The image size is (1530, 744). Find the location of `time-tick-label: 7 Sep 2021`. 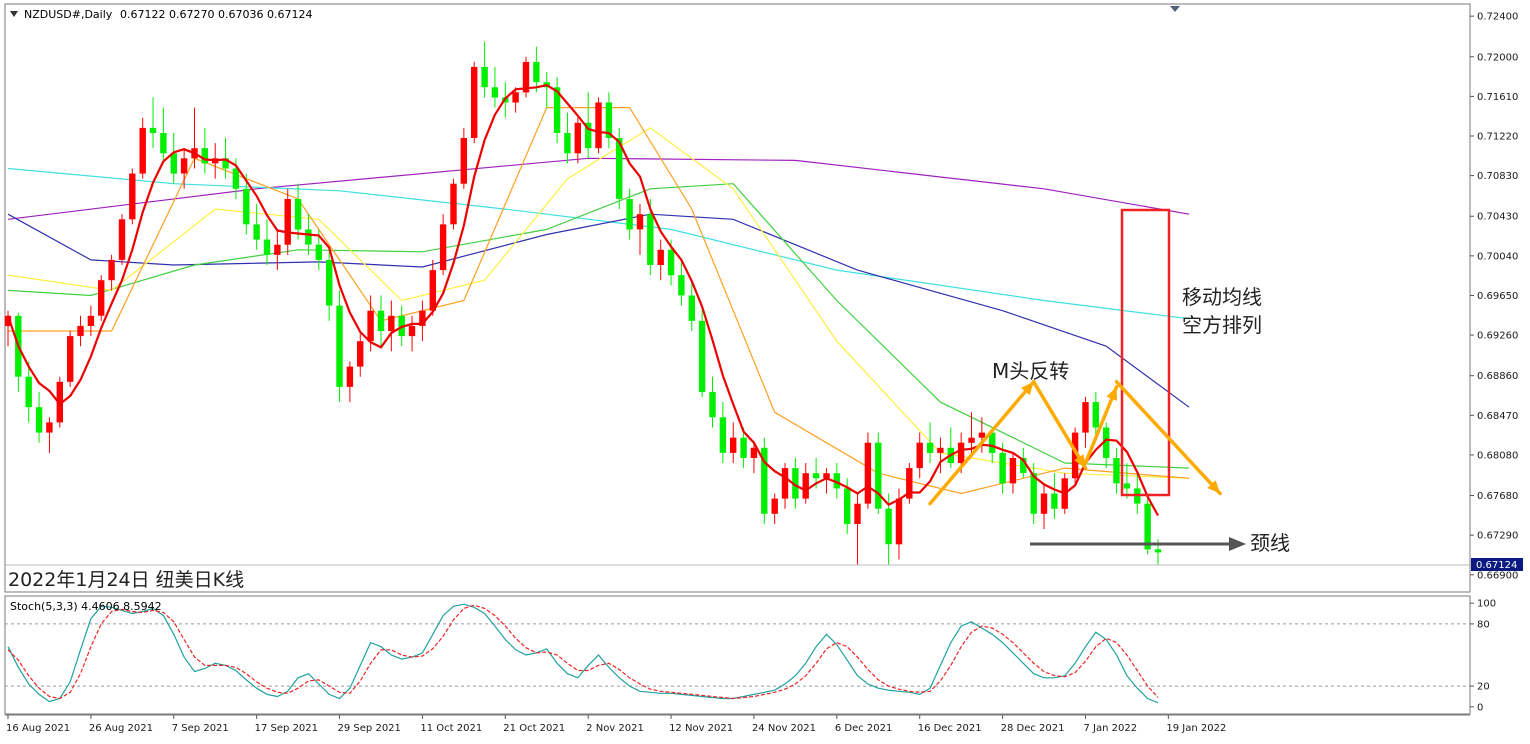

time-tick-label: 7 Sep 2021 is located at coordinates (200, 728).